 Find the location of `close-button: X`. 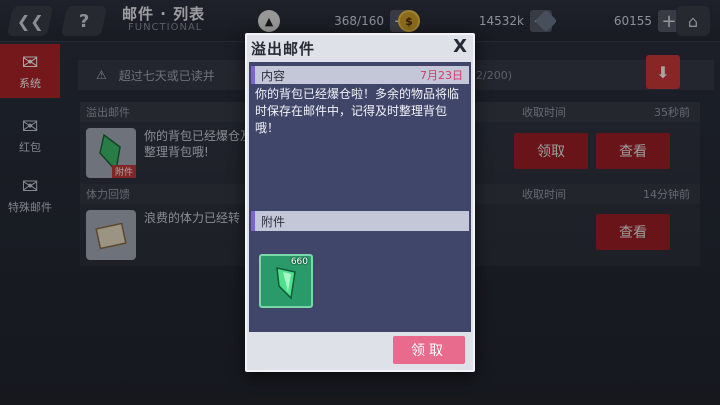

close-button: X is located at coordinates (460, 46).